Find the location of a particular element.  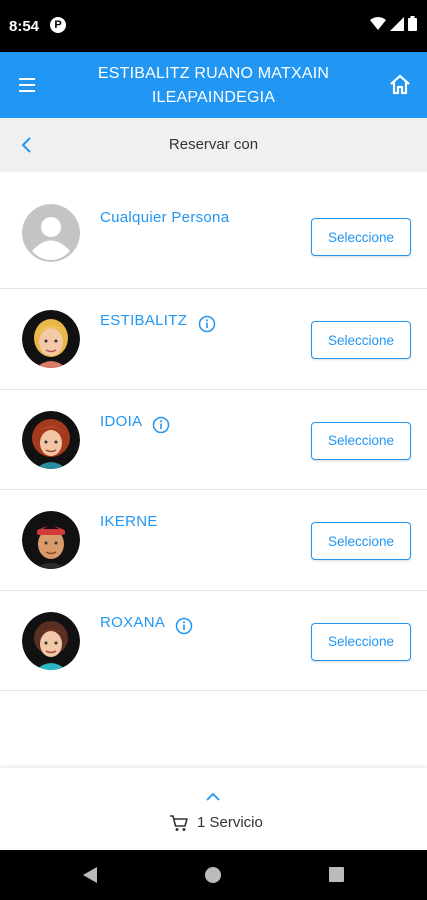

nav-home-icon is located at coordinates (213, 875).